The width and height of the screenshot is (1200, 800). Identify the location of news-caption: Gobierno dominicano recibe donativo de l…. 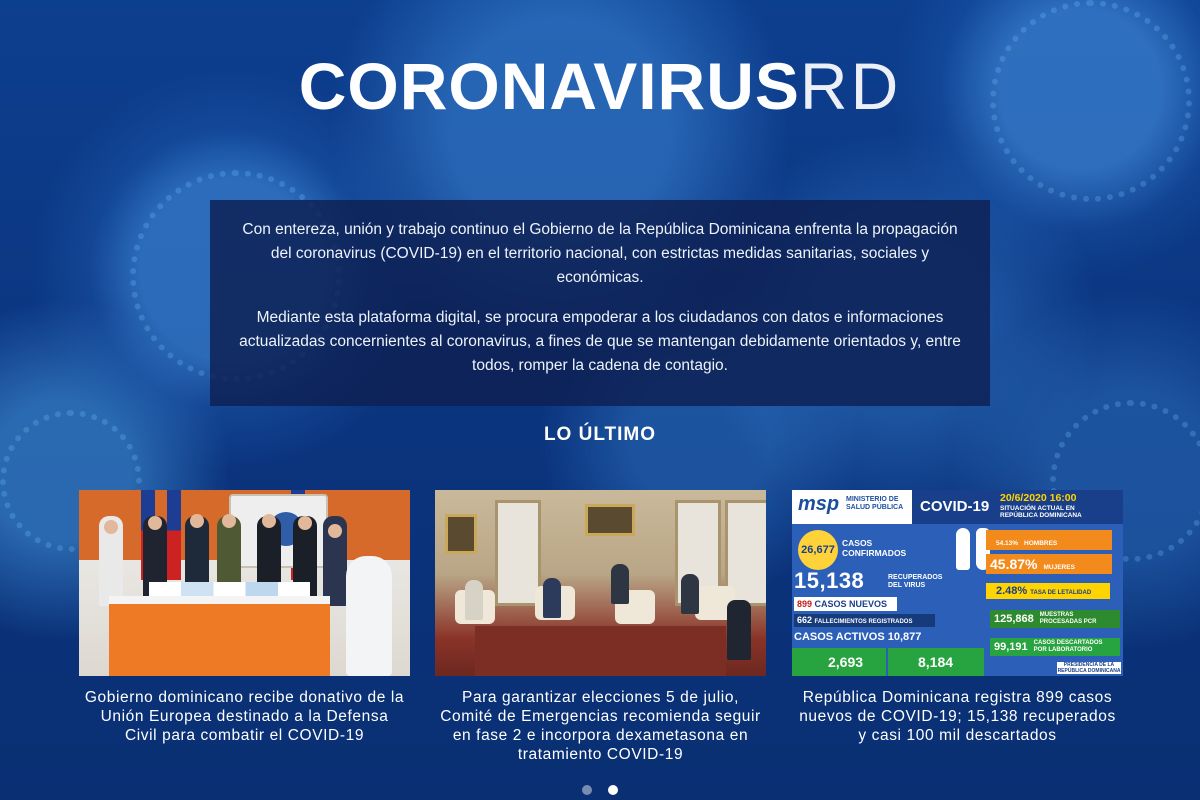
(244, 716).